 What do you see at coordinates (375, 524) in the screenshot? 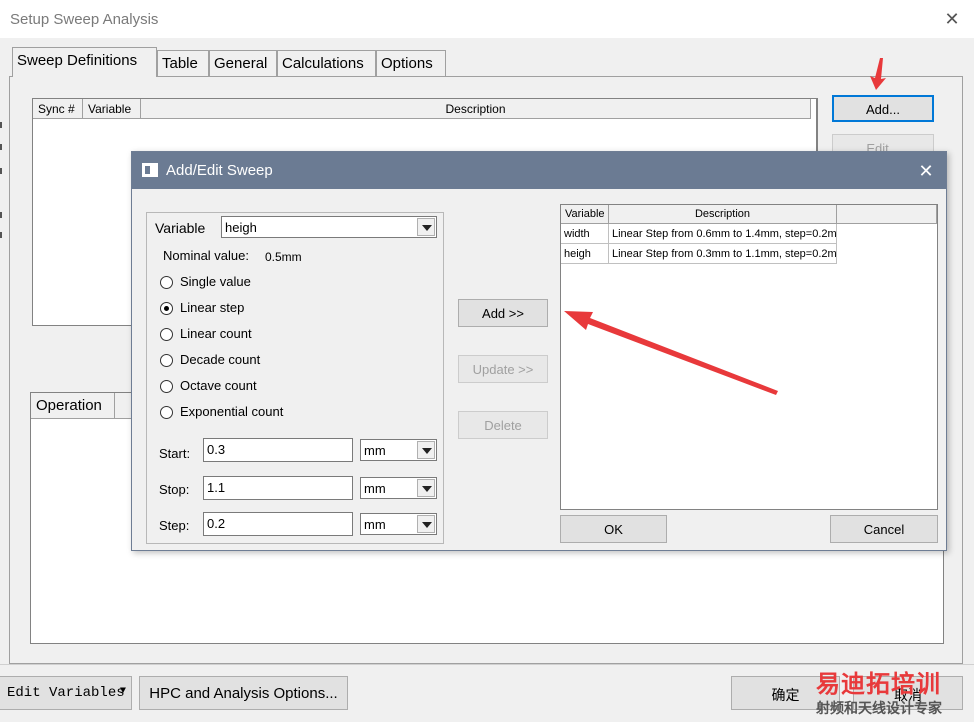
I see `step-unit-value: mm` at bounding box center [375, 524].